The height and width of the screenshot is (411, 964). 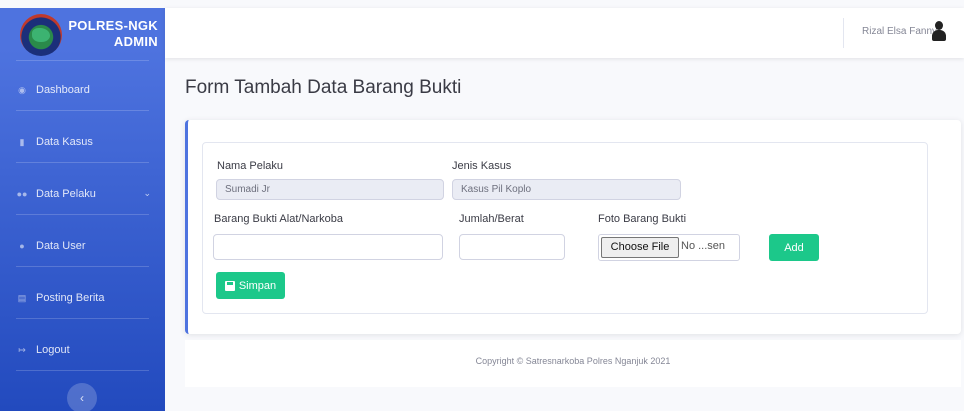 What do you see at coordinates (323, 87) in the screenshot?
I see `page-title: Form Tambah Data Barang Bukti` at bounding box center [323, 87].